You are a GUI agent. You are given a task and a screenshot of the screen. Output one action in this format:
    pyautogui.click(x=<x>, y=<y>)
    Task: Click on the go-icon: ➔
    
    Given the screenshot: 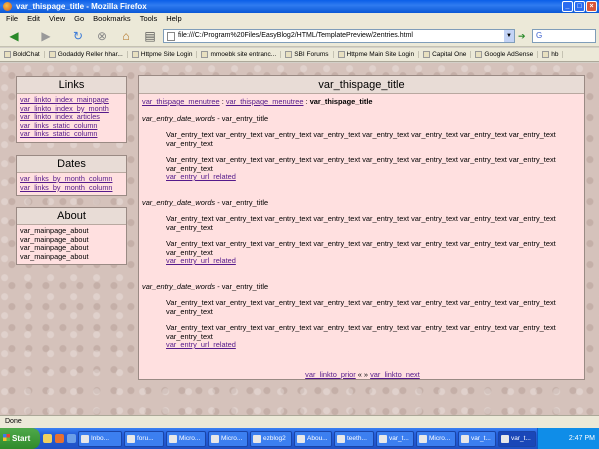 What is the action you would take?
    pyautogui.click(x=524, y=36)
    